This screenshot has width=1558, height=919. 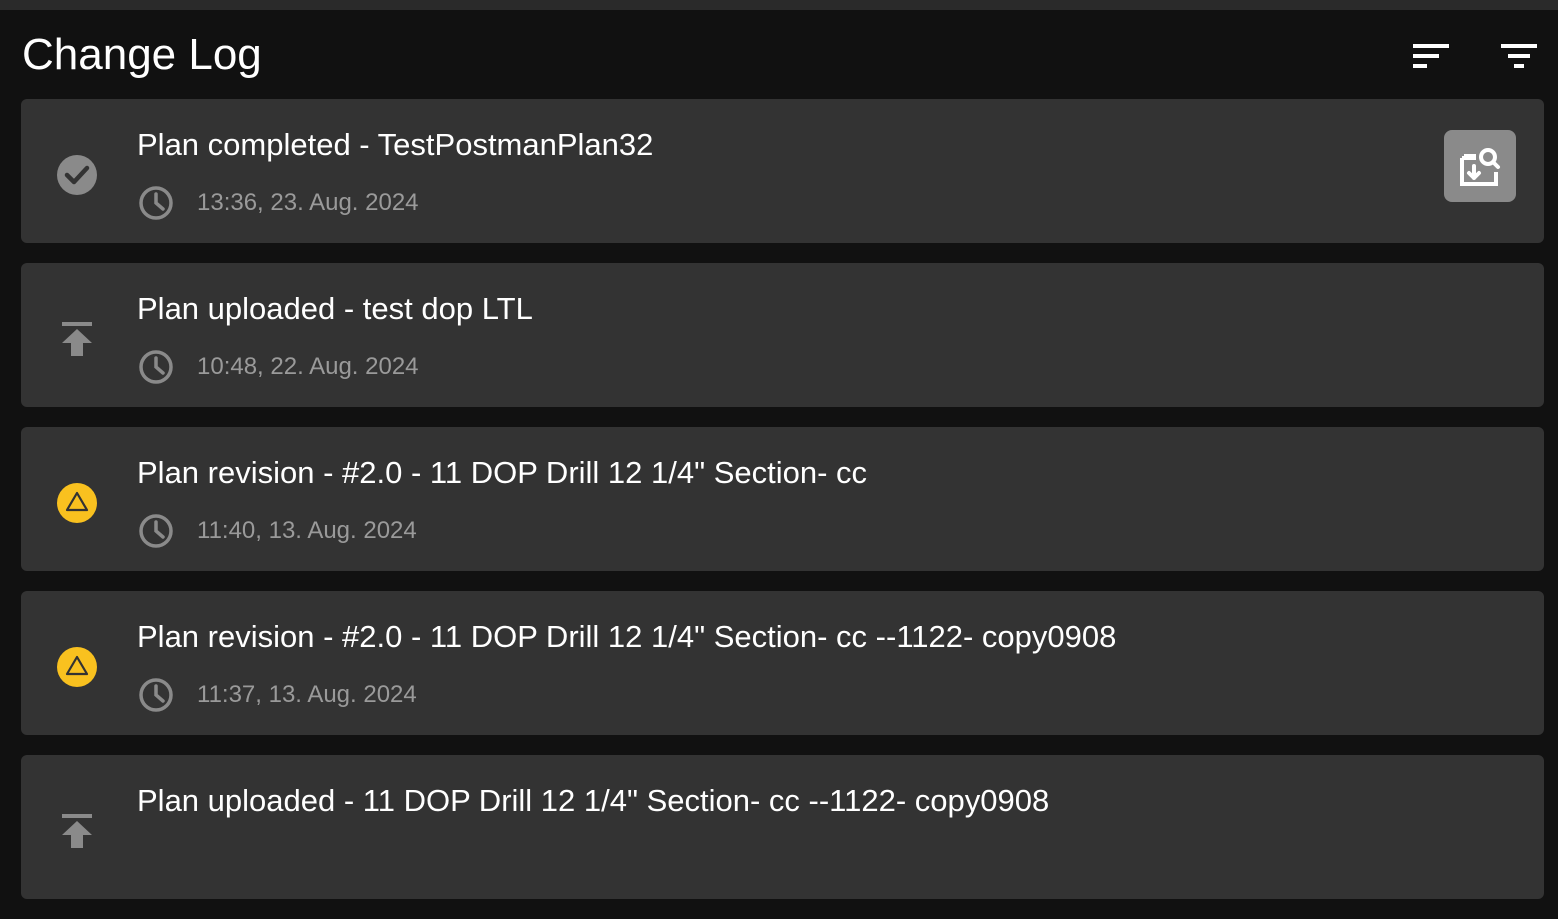 What do you see at coordinates (308, 202) in the screenshot?
I see `entry-time: 13:36, 23. Aug. 2024` at bounding box center [308, 202].